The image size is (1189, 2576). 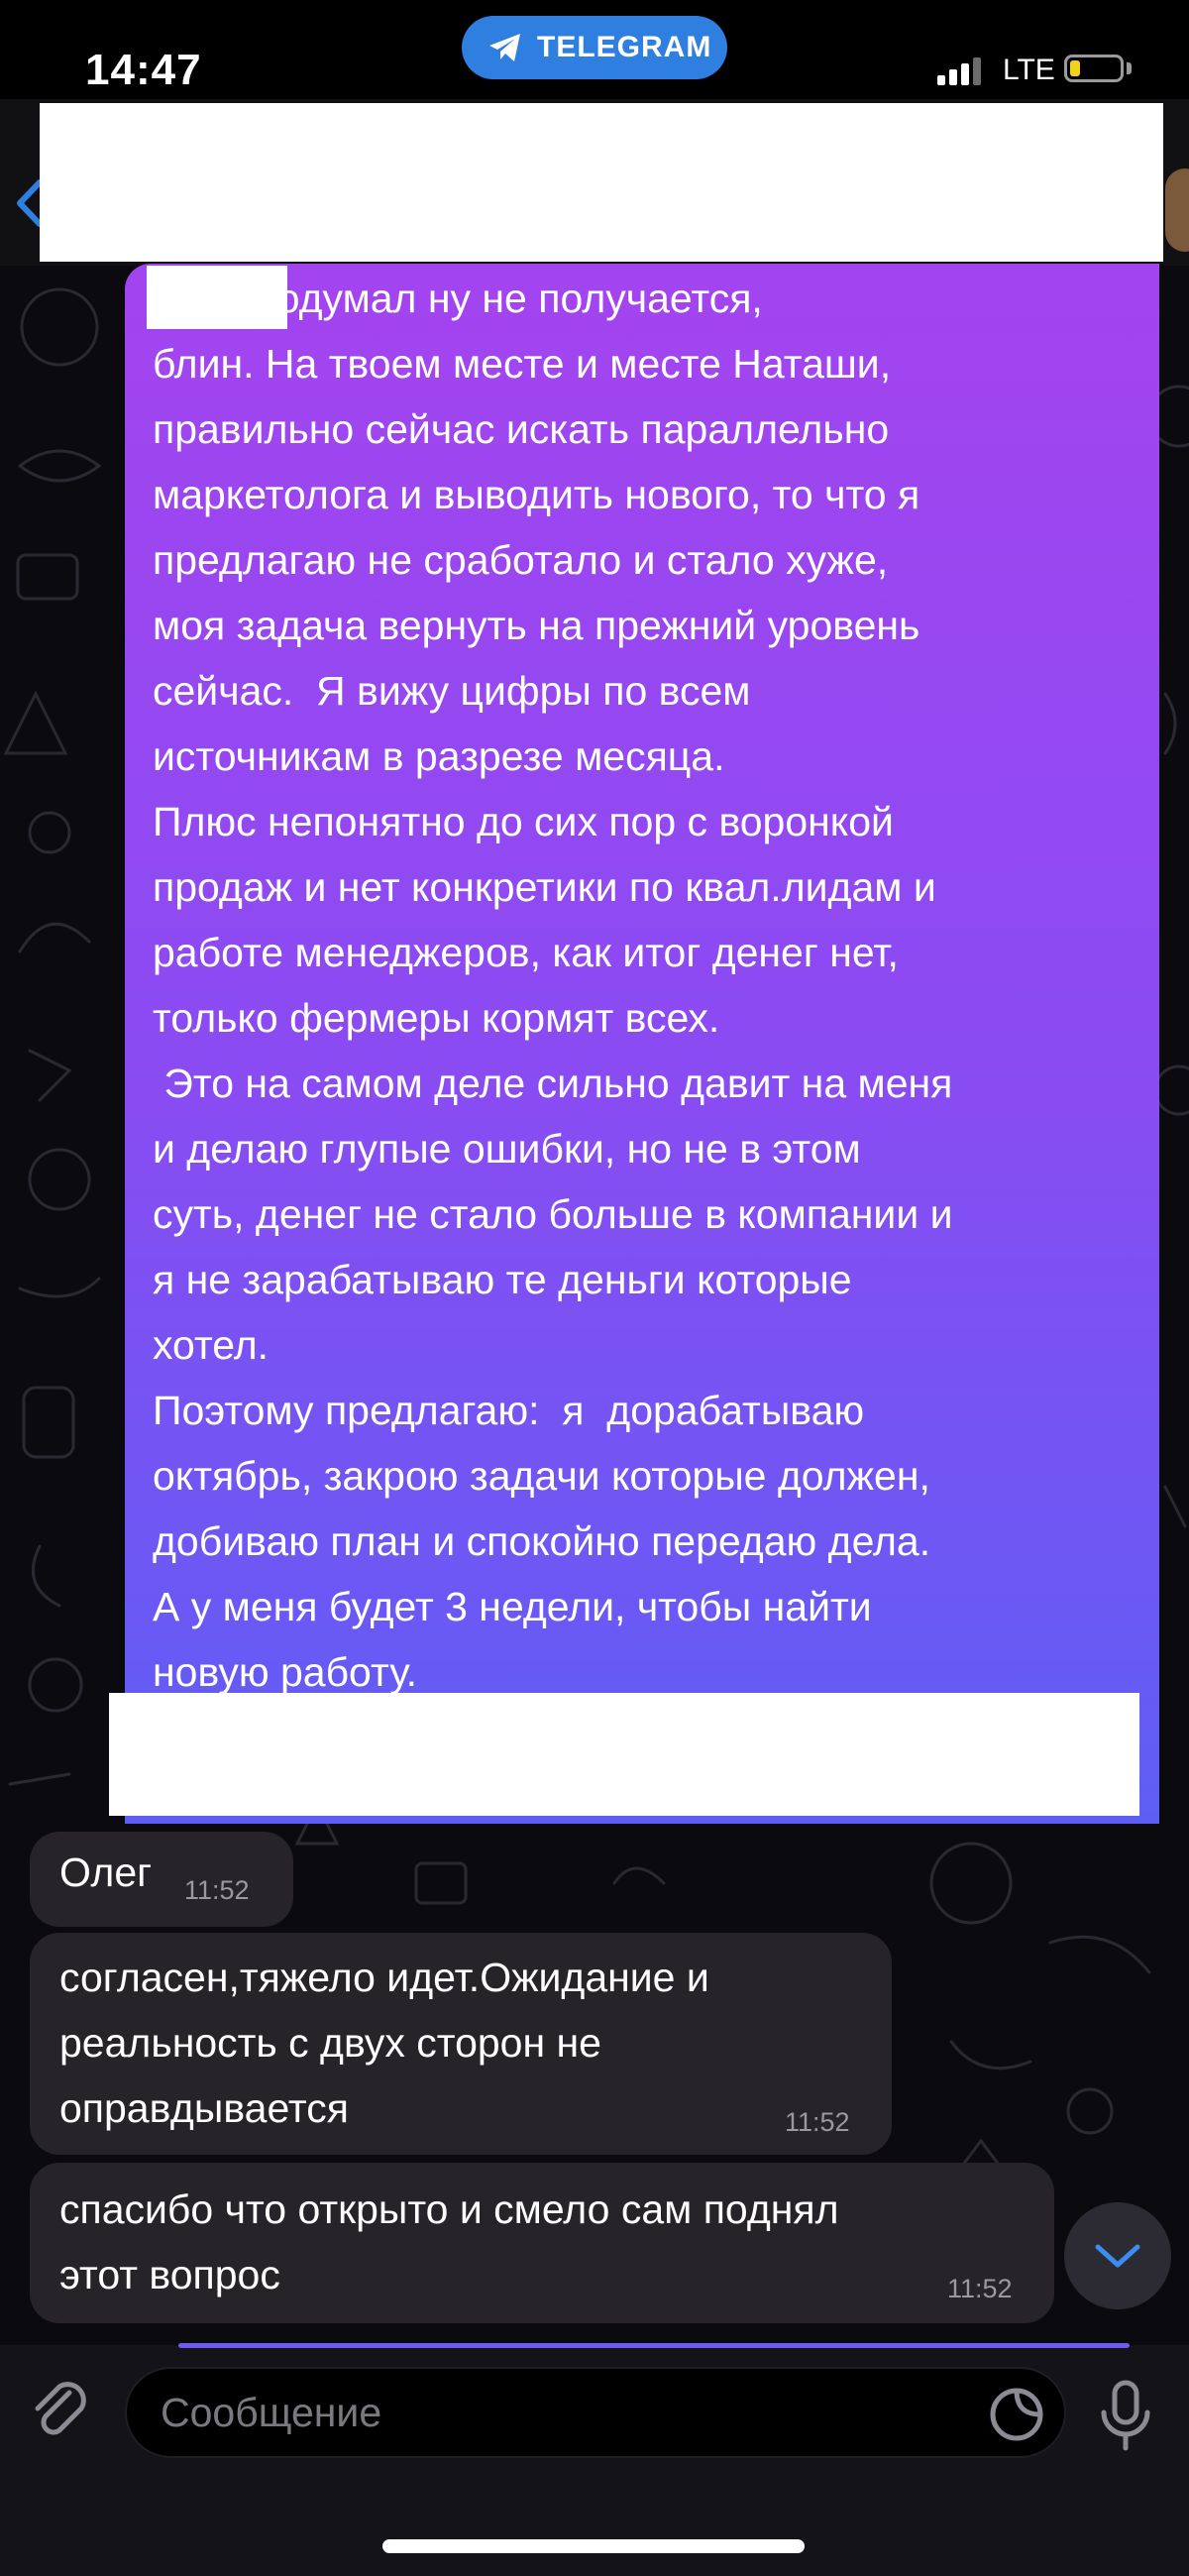 I want to click on chat-avatar, so click(x=1177, y=210).